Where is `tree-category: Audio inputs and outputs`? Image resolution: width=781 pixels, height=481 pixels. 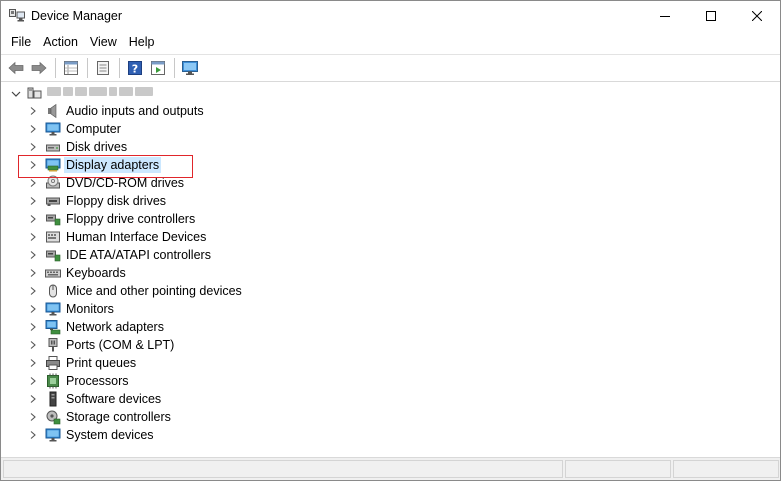 tree-category: Audio inputs and outputs is located at coordinates (390, 111).